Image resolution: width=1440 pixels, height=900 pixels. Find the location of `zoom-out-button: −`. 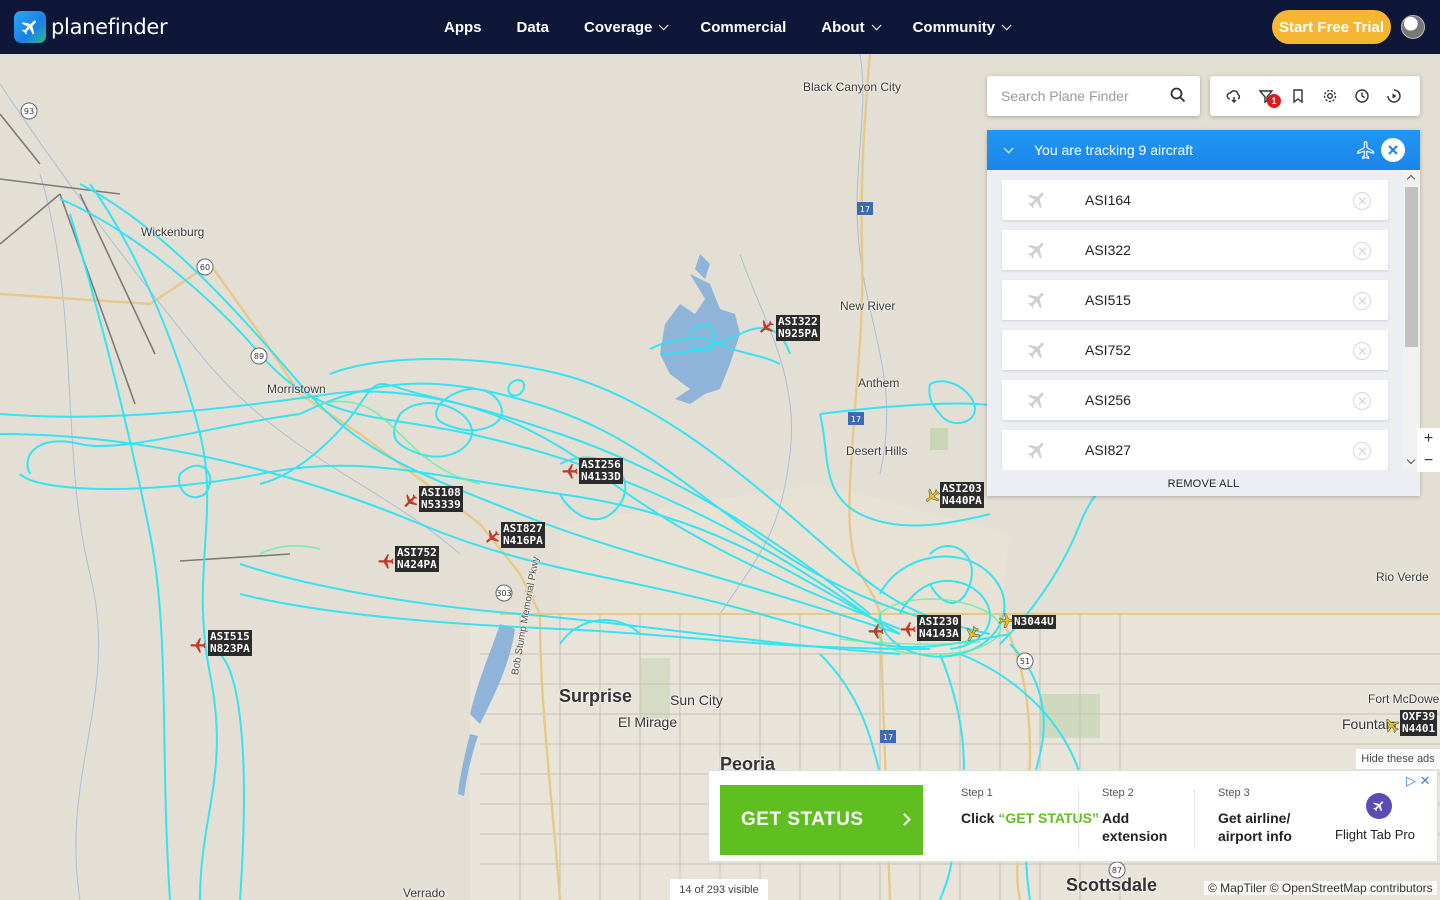

zoom-out-button: − is located at coordinates (1428, 461).